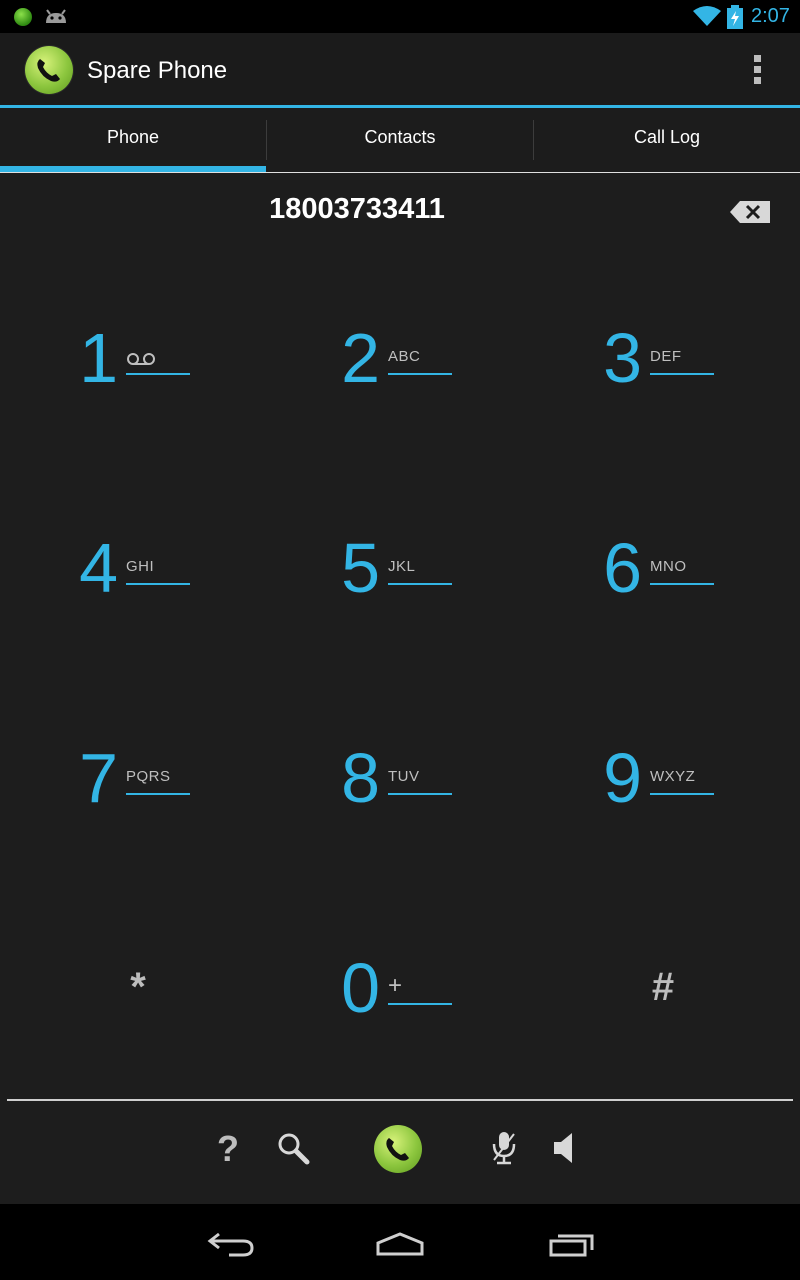  What do you see at coordinates (735, 17) in the screenshot?
I see `battery-charging-icon` at bounding box center [735, 17].